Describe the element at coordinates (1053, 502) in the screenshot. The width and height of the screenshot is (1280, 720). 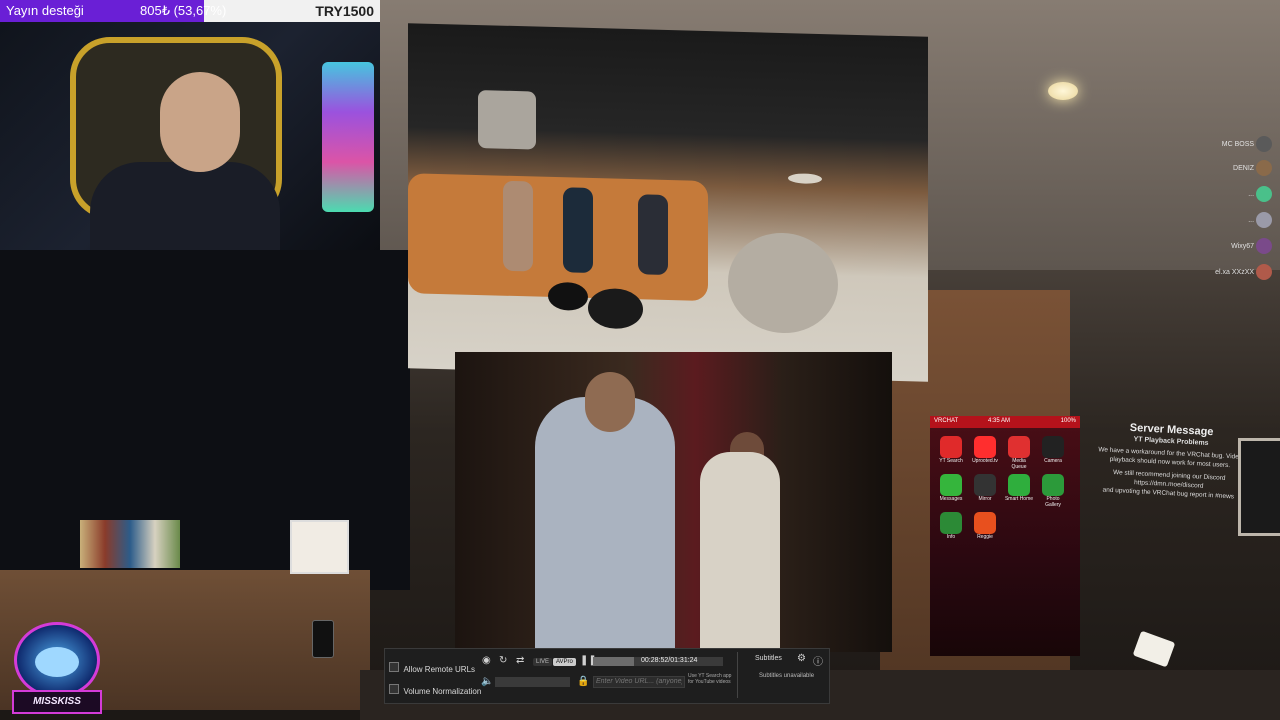
I see `app-label: Photo Gallery` at that location.